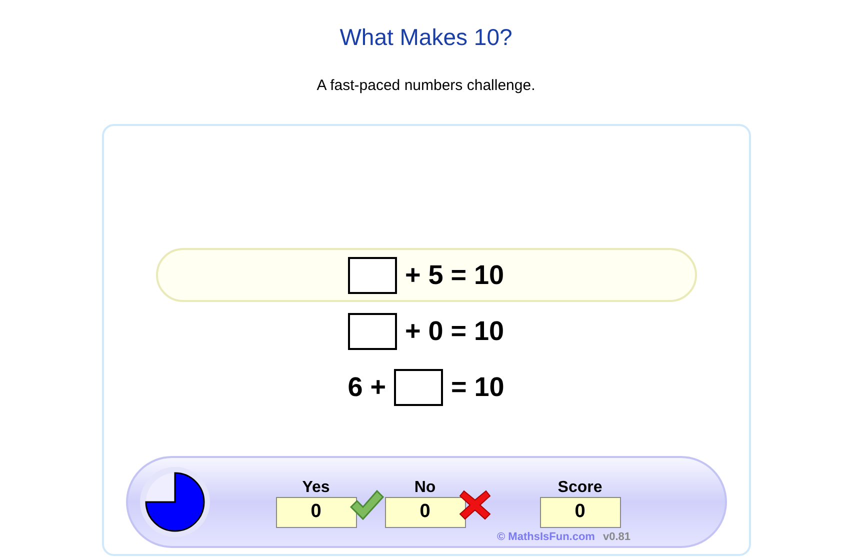 The width and height of the screenshot is (852, 557). What do you see at coordinates (425, 487) in the screenshot?
I see `score-label: No` at bounding box center [425, 487].